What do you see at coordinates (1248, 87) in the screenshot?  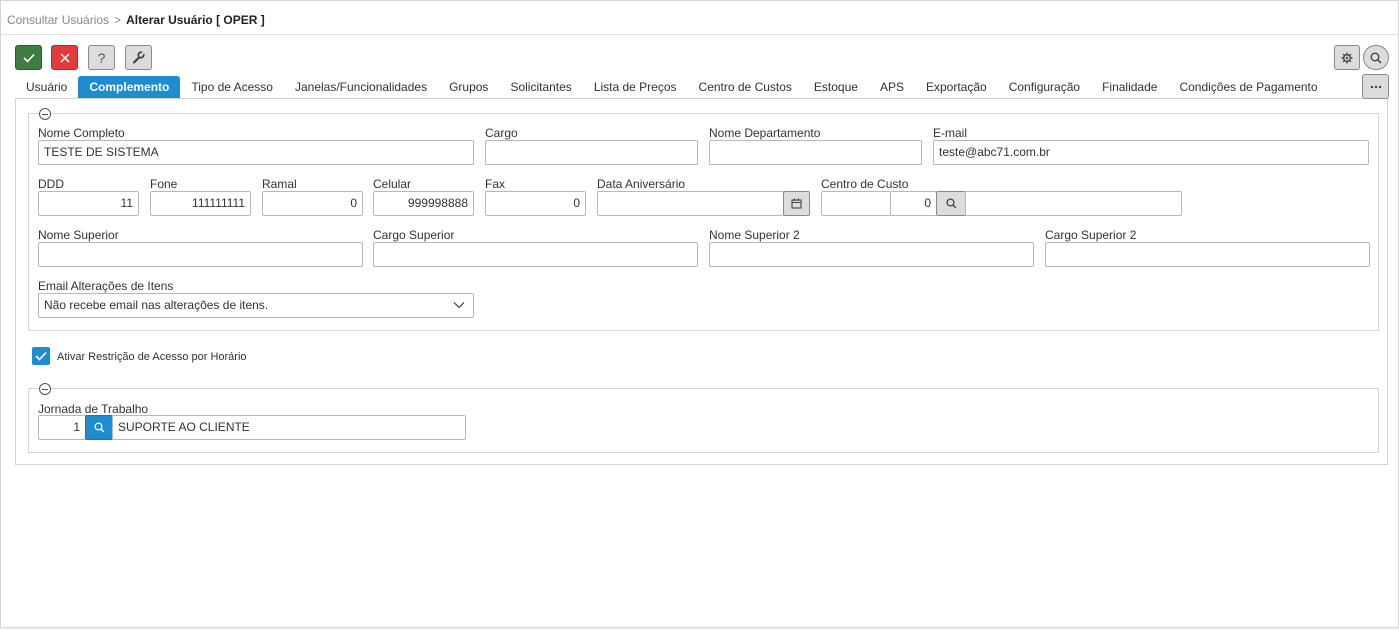 I see `tab-condicoes-de-pagamento: Condições de Pagamento` at bounding box center [1248, 87].